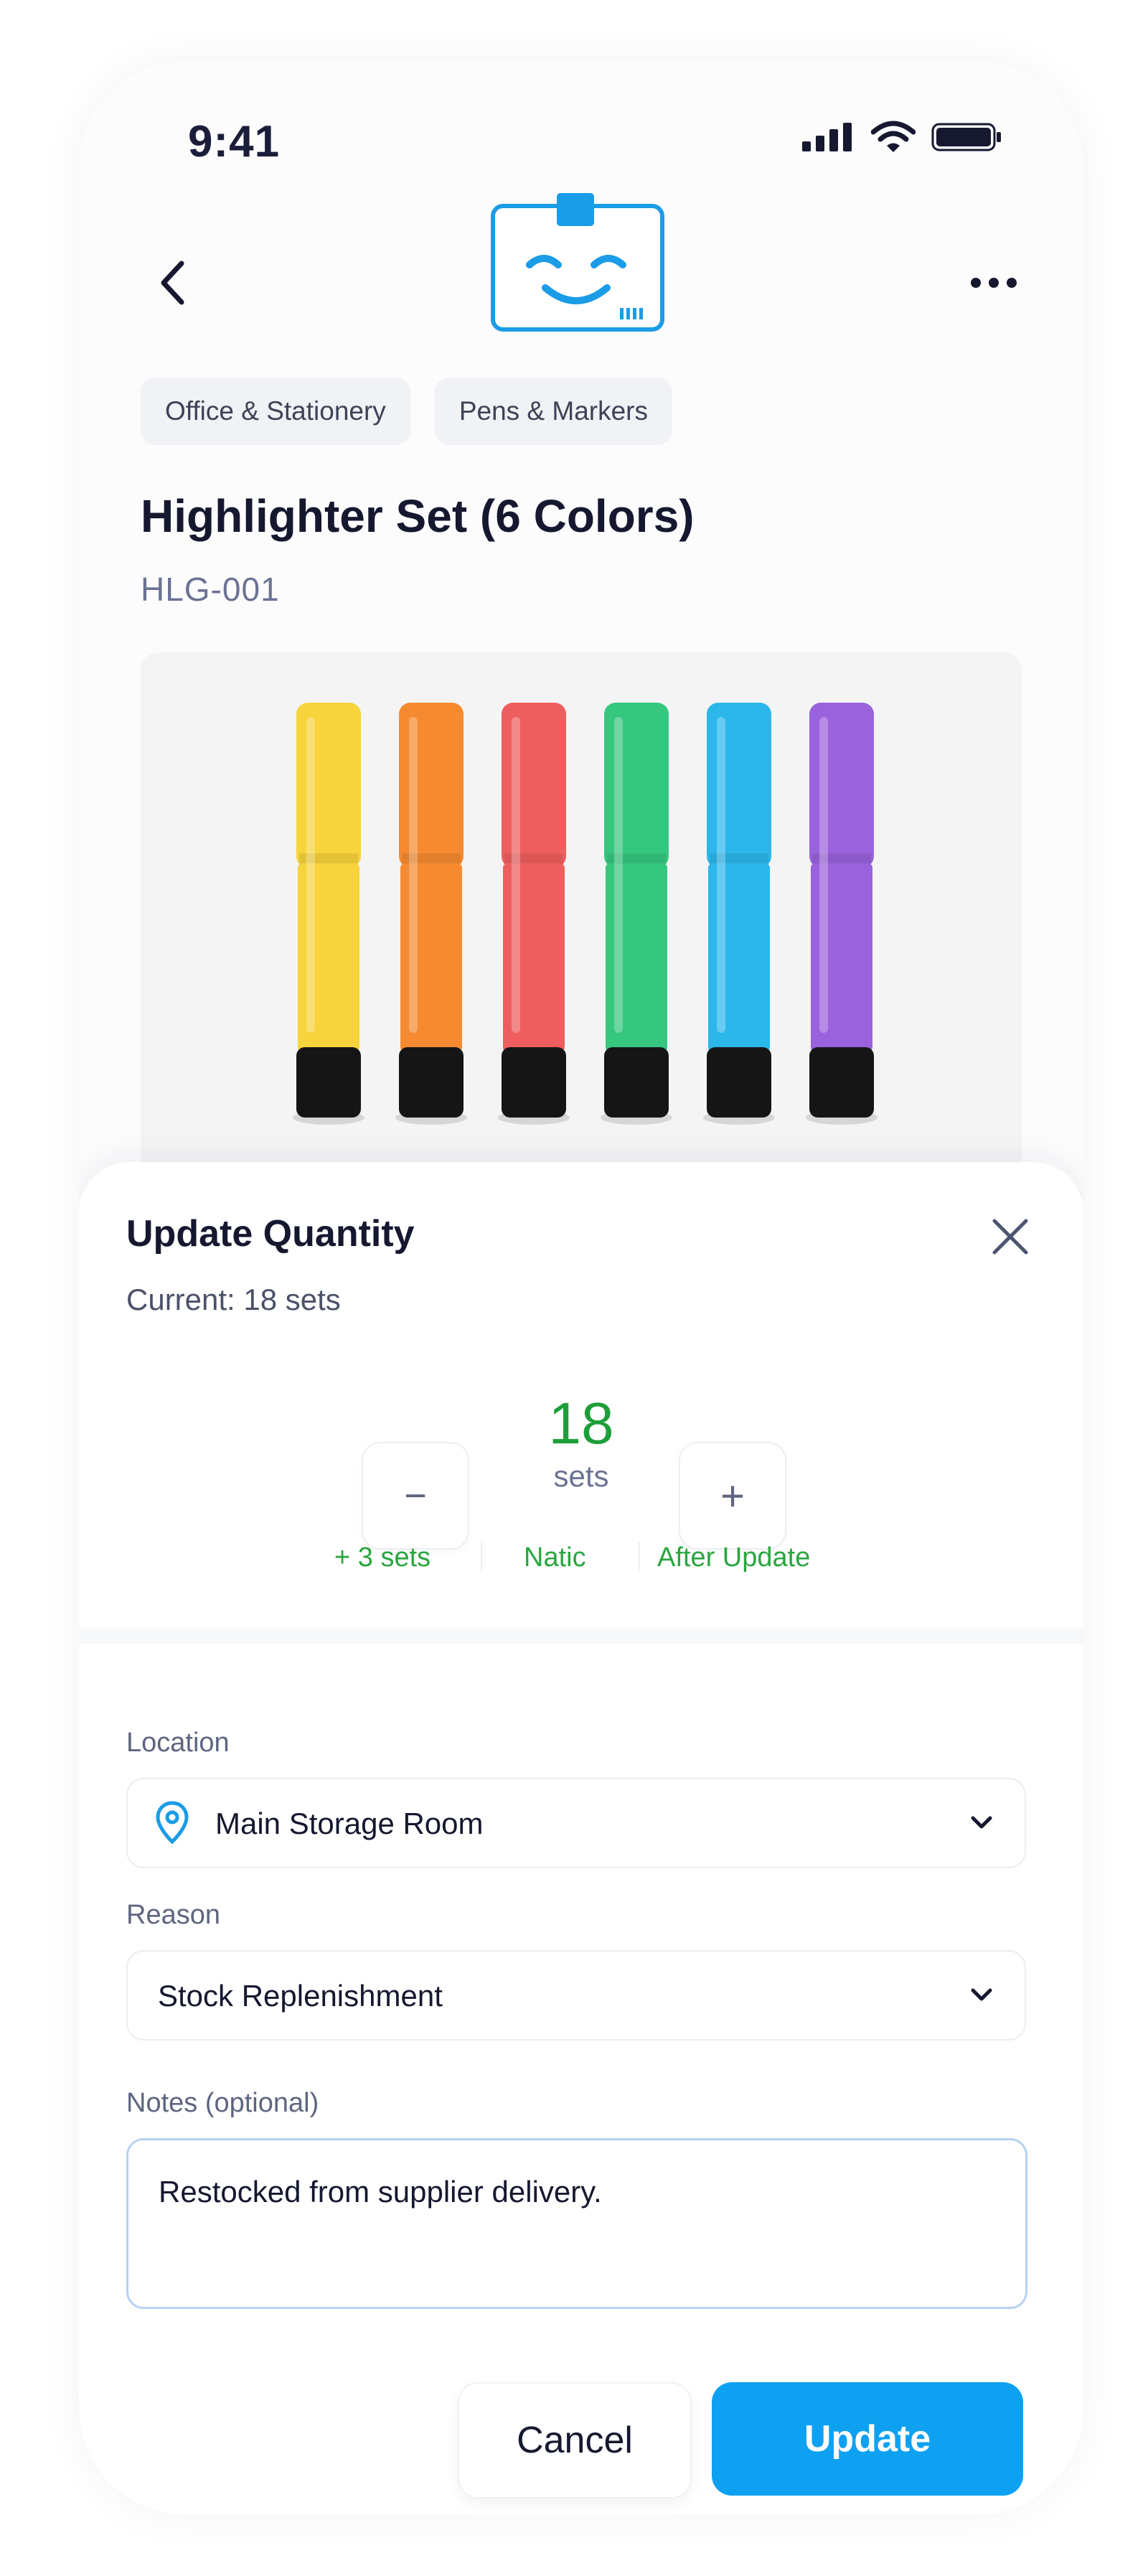 Image resolution: width=1148 pixels, height=2576 pixels. What do you see at coordinates (868, 2439) in the screenshot?
I see `update-button: Update` at bounding box center [868, 2439].